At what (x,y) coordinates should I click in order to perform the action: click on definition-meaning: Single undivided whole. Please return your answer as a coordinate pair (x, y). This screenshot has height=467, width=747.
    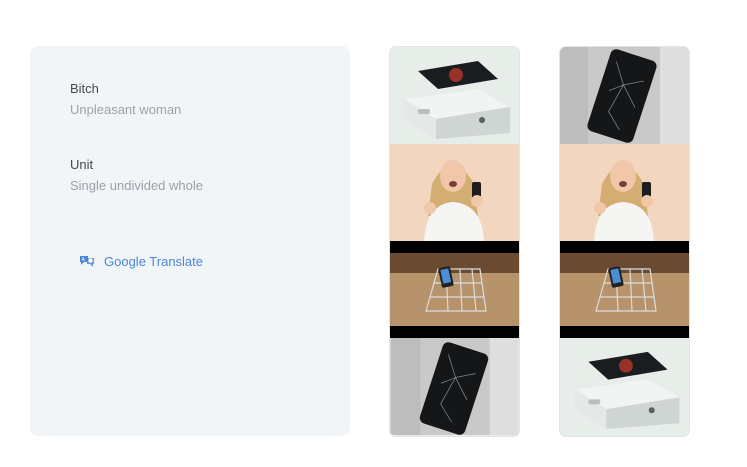
    Looking at the image, I should click on (136, 185).